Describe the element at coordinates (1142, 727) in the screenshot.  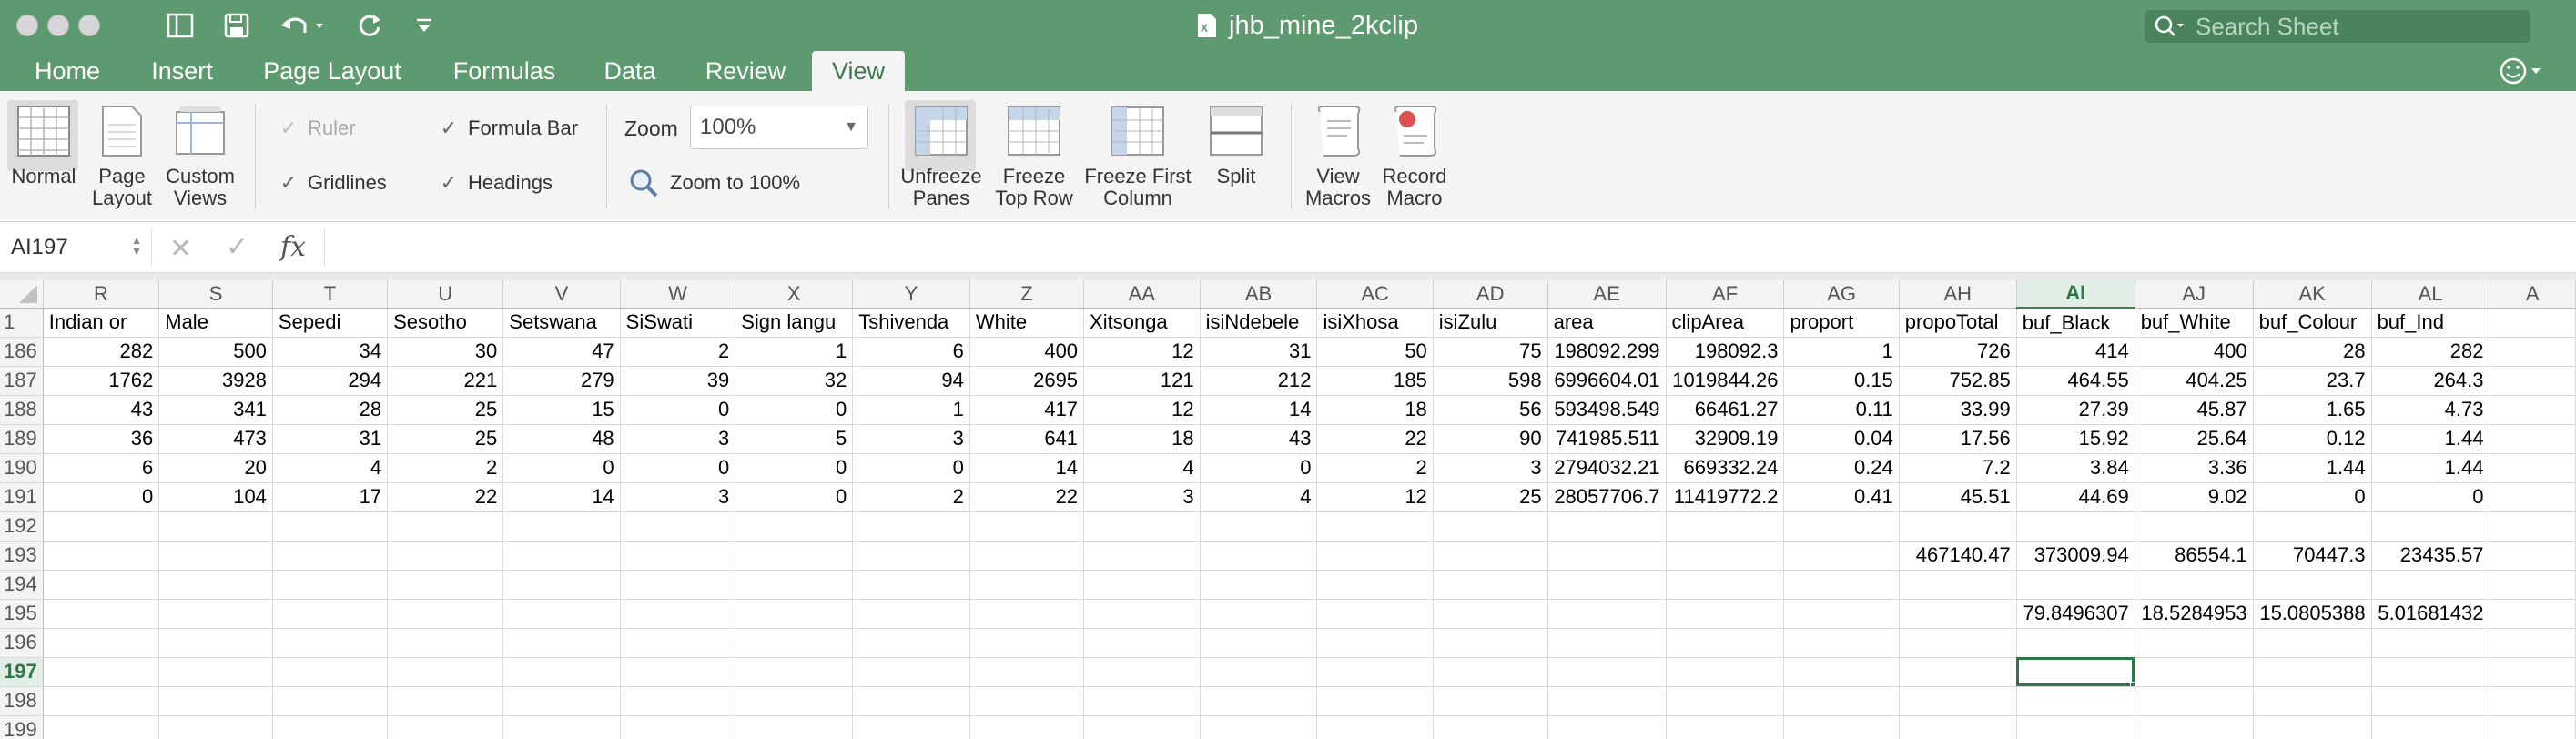
I see `cell-aa199` at that location.